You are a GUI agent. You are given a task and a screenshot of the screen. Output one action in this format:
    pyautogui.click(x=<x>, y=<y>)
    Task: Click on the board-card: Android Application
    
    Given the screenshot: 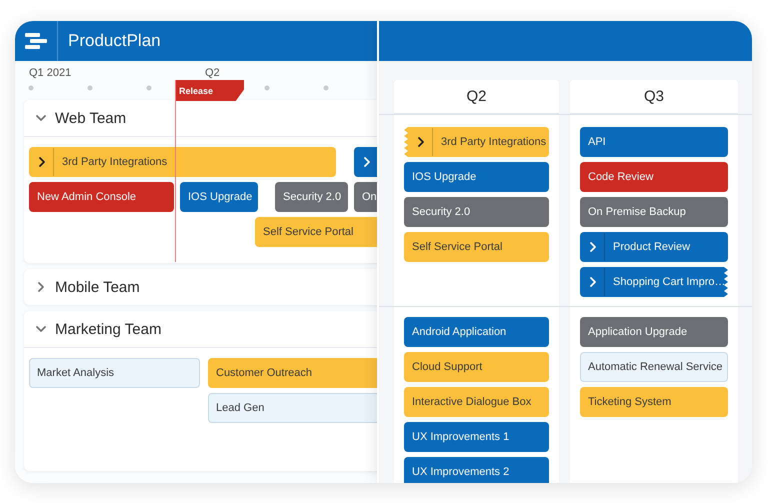 What is the action you would take?
    pyautogui.click(x=476, y=332)
    